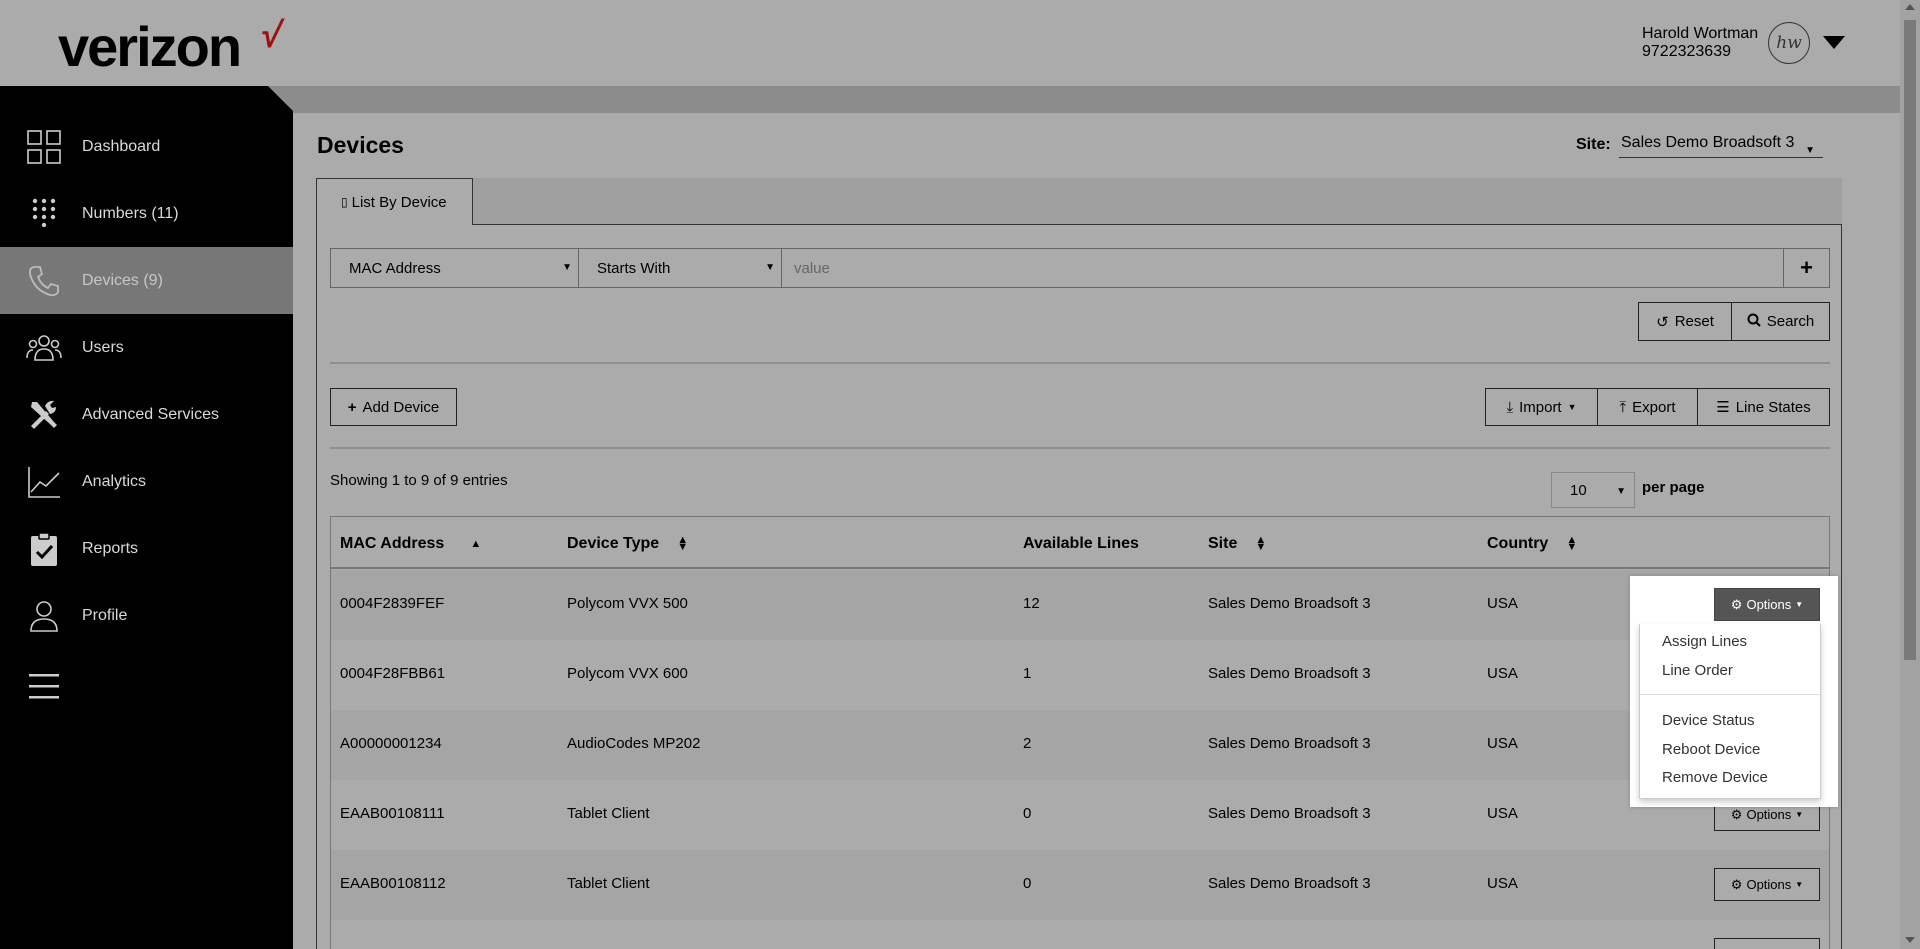 Image resolution: width=1920 pixels, height=949 pixels. I want to click on page-title: Devices, so click(360, 145).